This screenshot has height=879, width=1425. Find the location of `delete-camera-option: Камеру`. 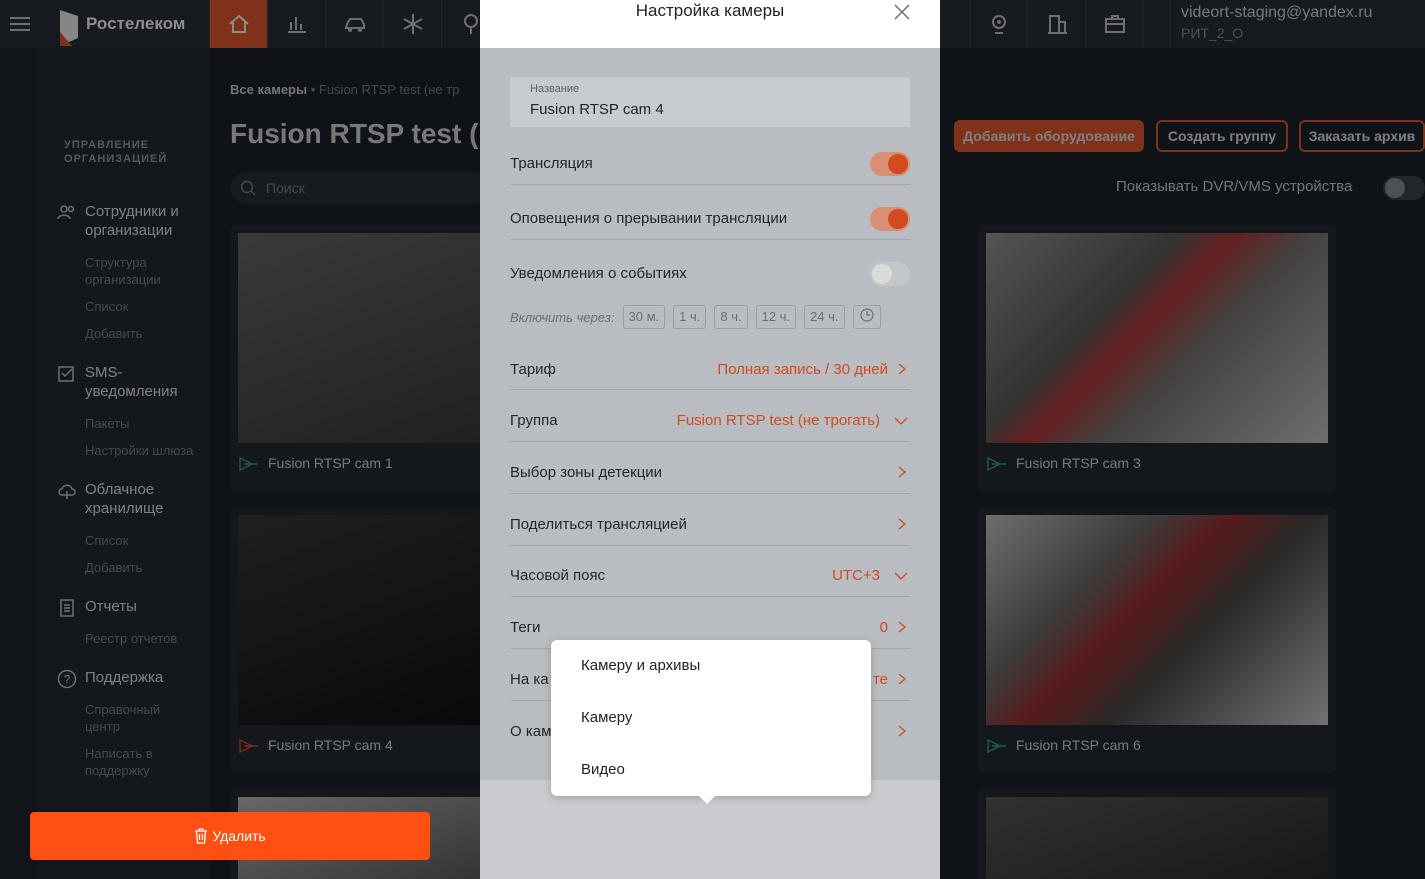

delete-camera-option: Камеру is located at coordinates (606, 717).